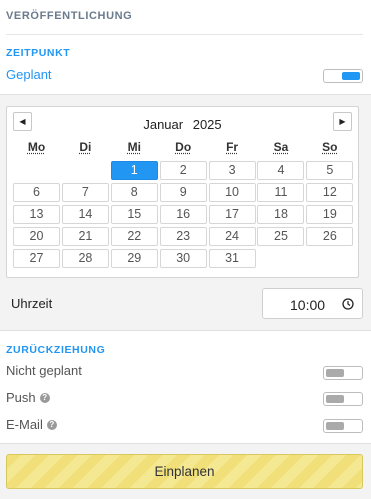 This screenshot has height=499, width=371. Describe the element at coordinates (56, 350) in the screenshot. I see `section-label-zurueckziehung: ZURÜCKZIEHUNG` at that location.